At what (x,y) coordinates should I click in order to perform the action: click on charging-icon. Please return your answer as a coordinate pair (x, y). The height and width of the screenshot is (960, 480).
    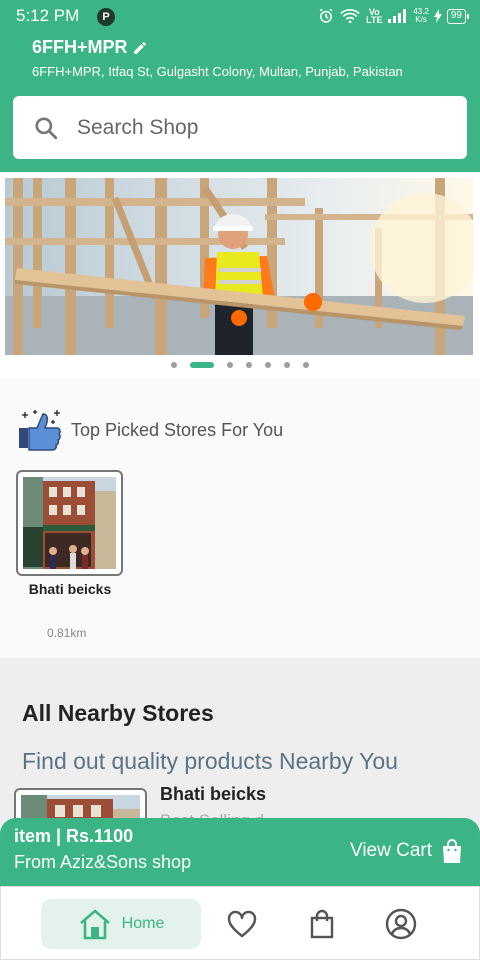
    Looking at the image, I should click on (437, 16).